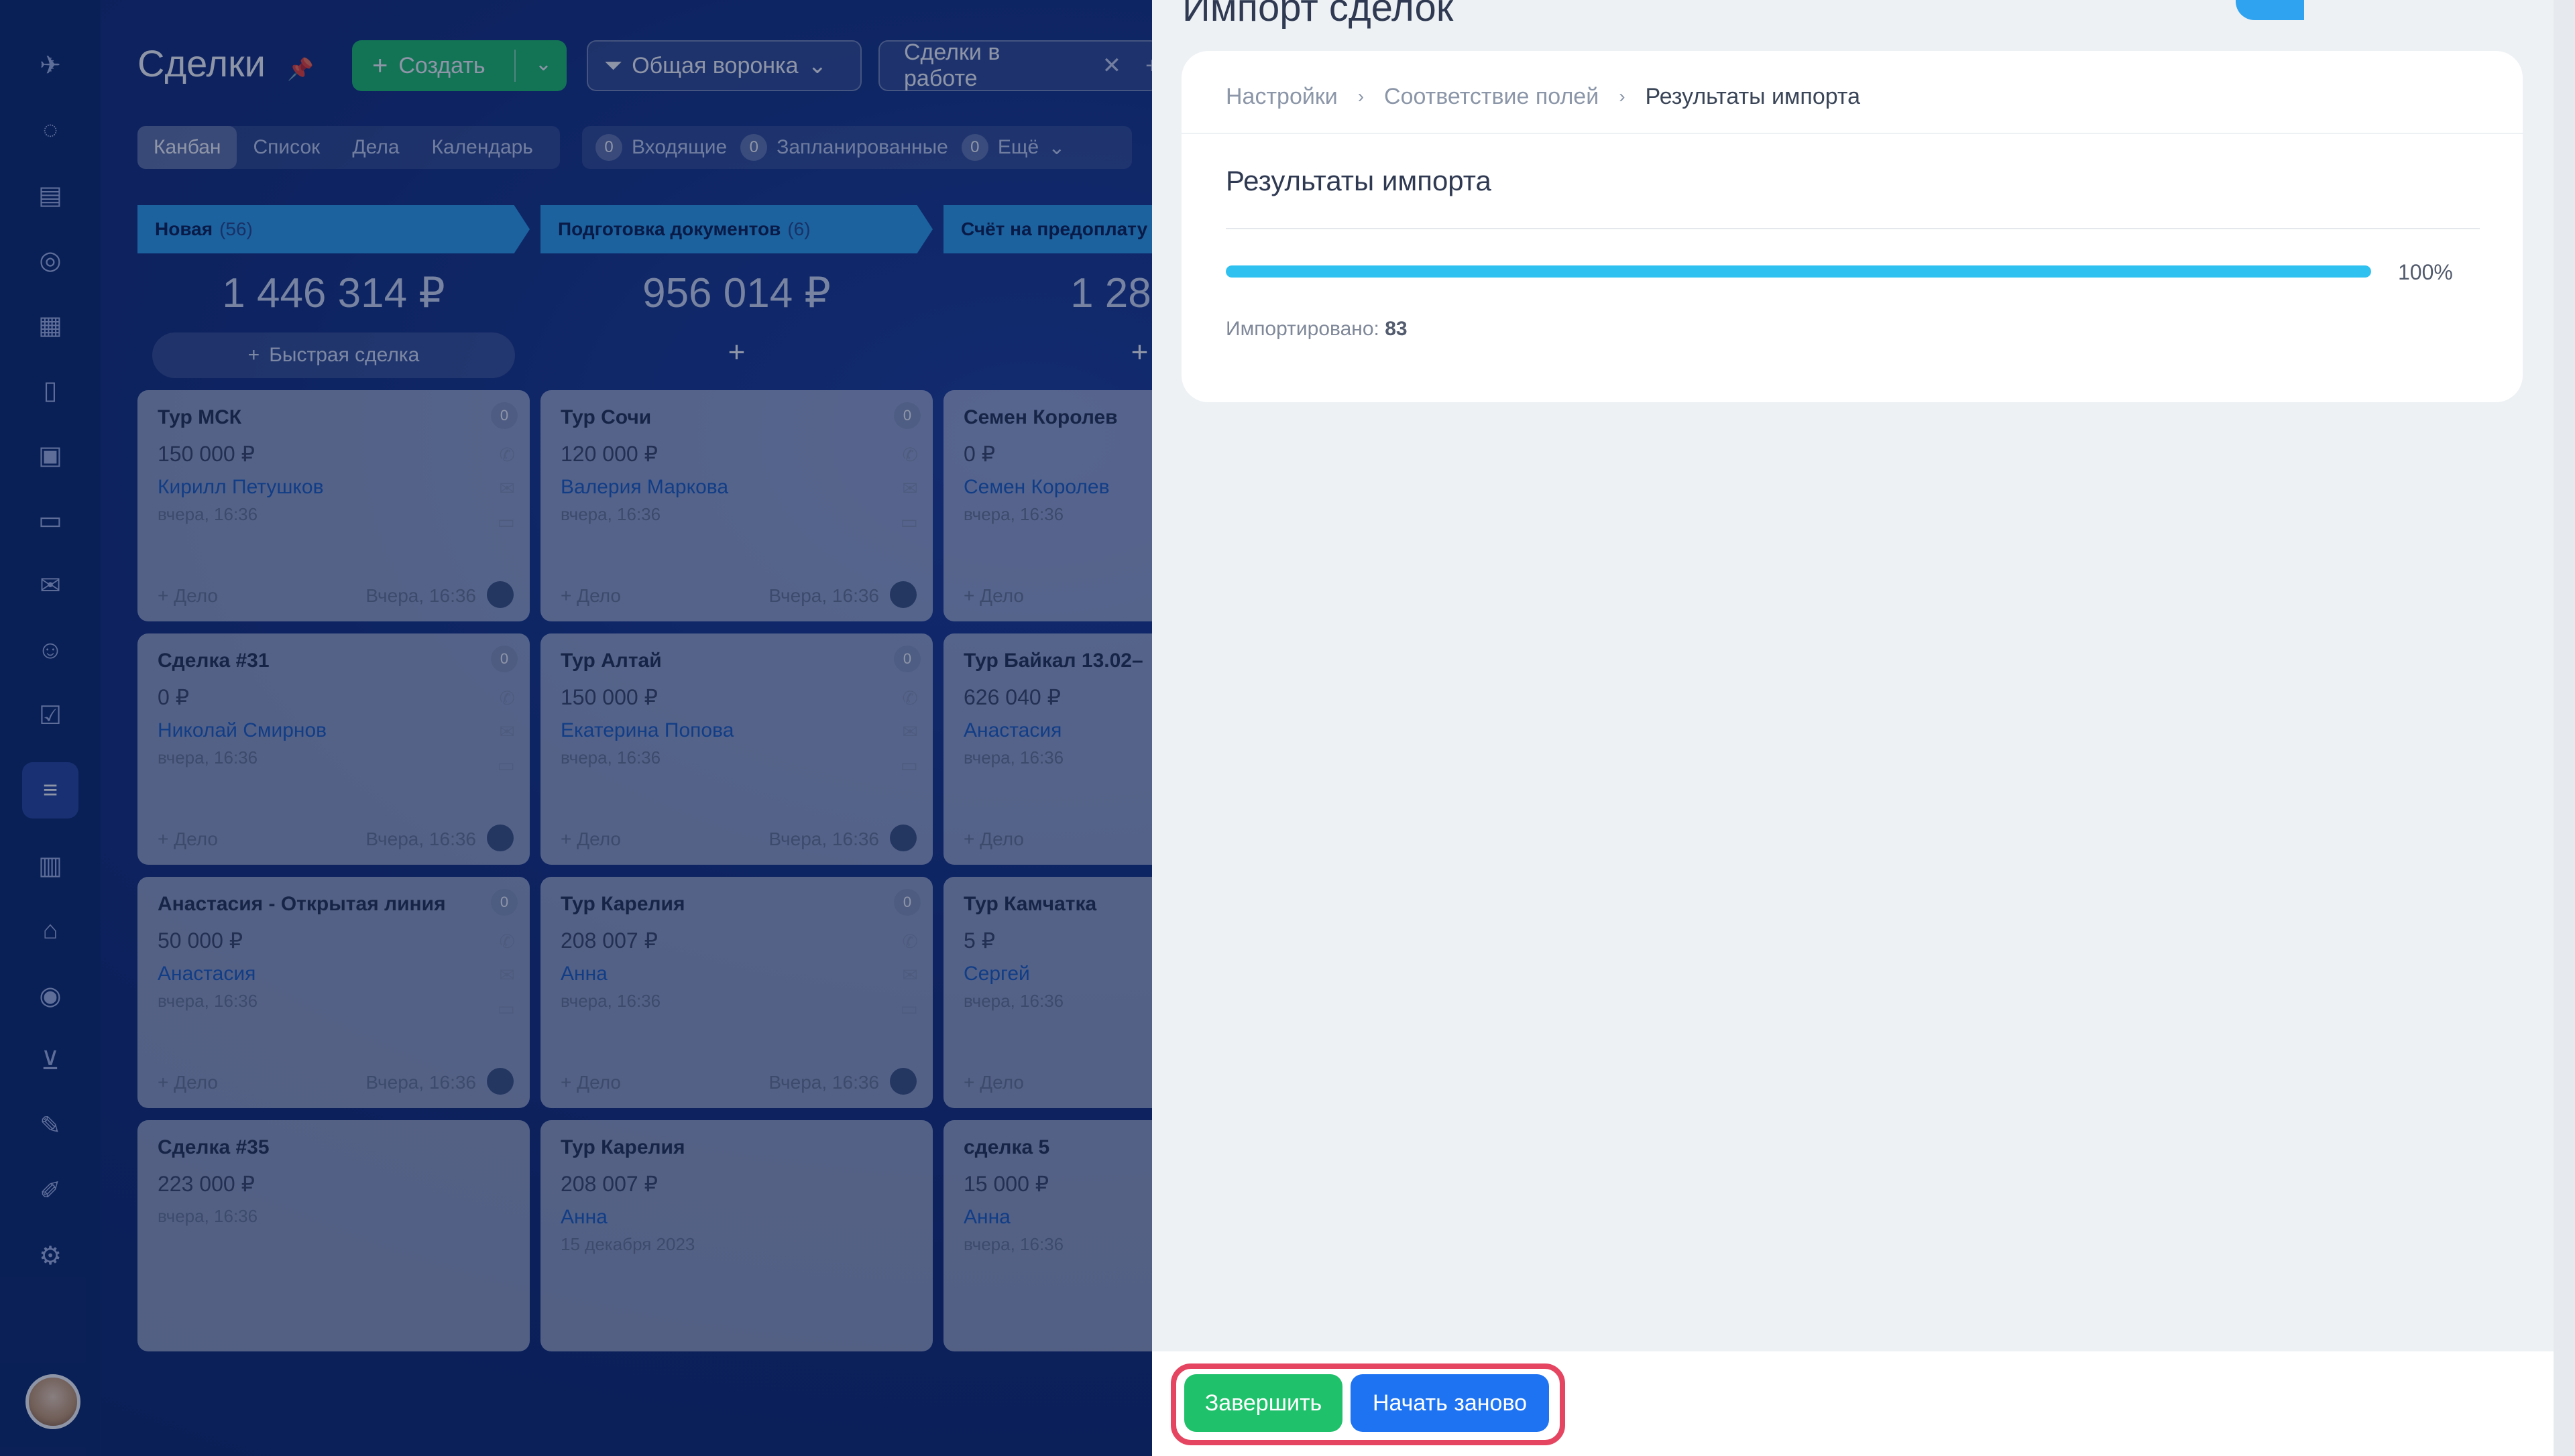 The width and height of the screenshot is (2575, 1456). Describe the element at coordinates (1263, 1403) in the screenshot. I see `finish-button: Завершить` at that location.